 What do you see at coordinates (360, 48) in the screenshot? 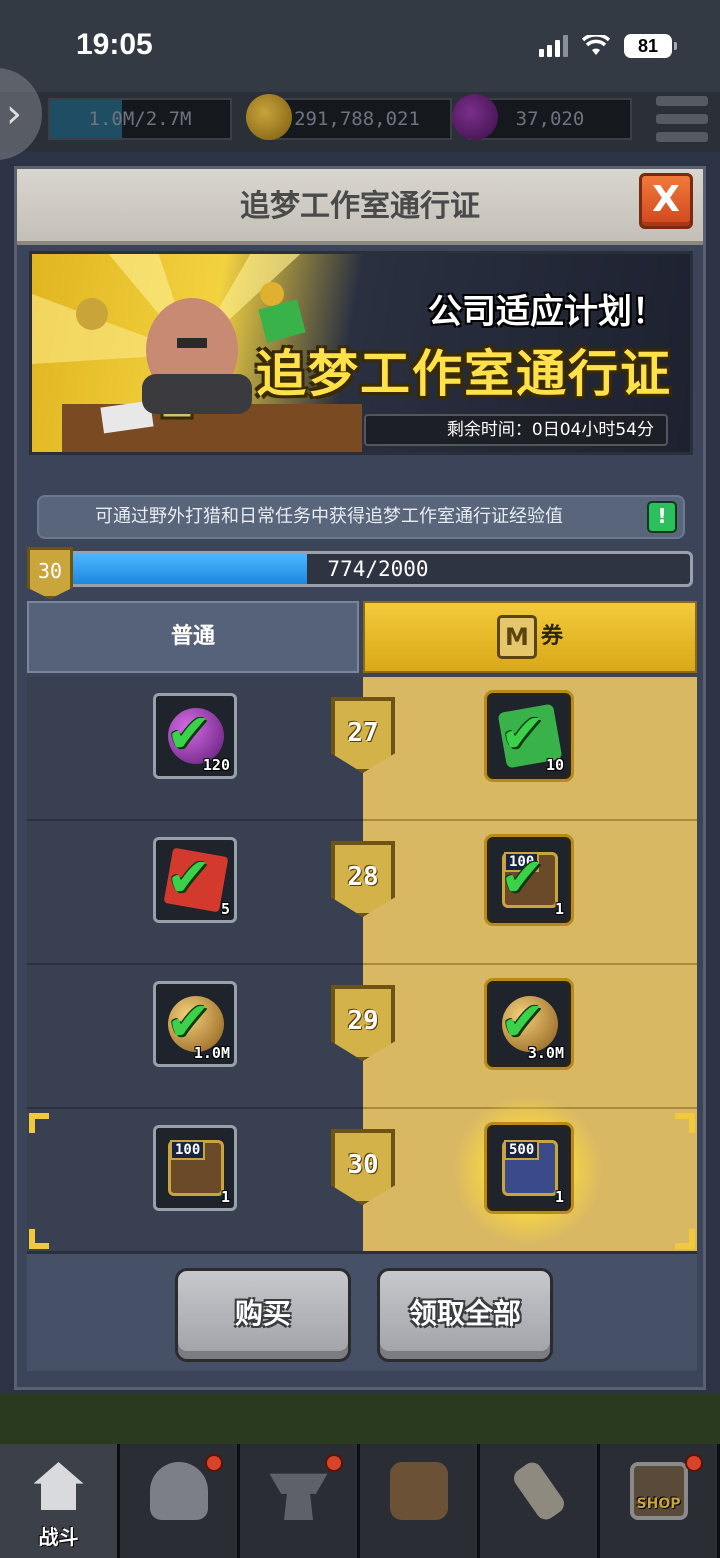
I see `status-bar: 19:05 81` at bounding box center [360, 48].